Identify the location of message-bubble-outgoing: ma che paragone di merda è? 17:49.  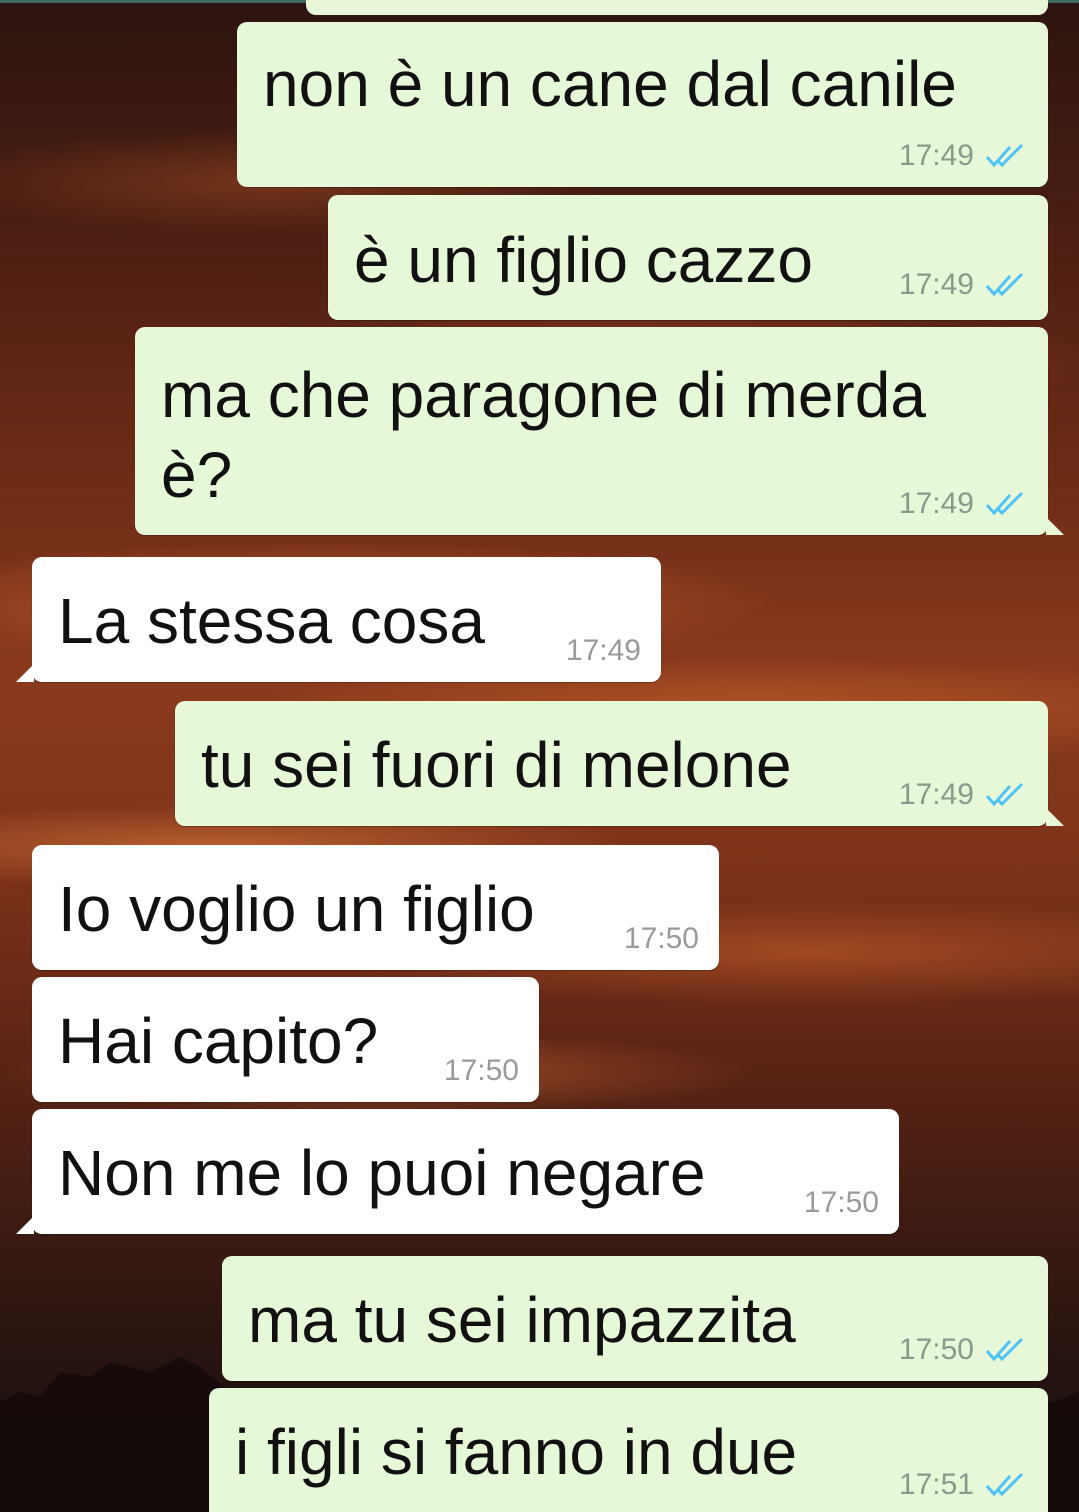
(599, 431).